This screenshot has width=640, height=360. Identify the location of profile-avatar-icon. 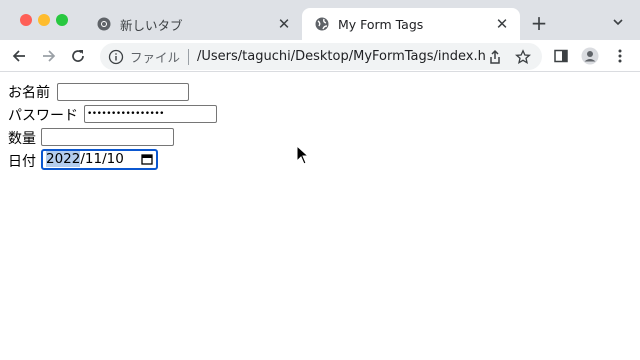
(590, 56).